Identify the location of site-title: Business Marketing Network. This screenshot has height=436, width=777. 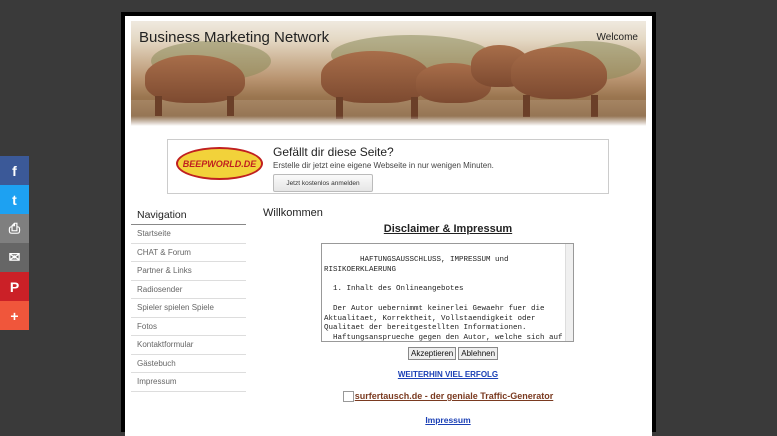
(234, 37).